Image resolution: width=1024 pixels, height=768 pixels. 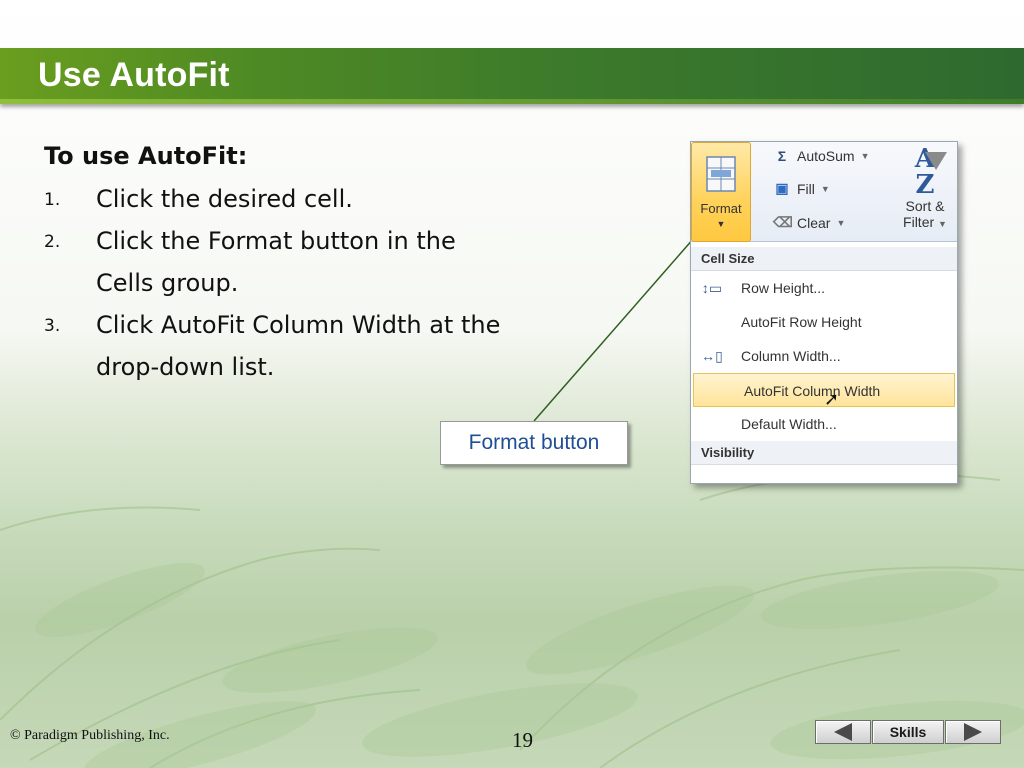 I want to click on sort-filter-button: AZ Sort & Filter ▼, so click(x=925, y=188).